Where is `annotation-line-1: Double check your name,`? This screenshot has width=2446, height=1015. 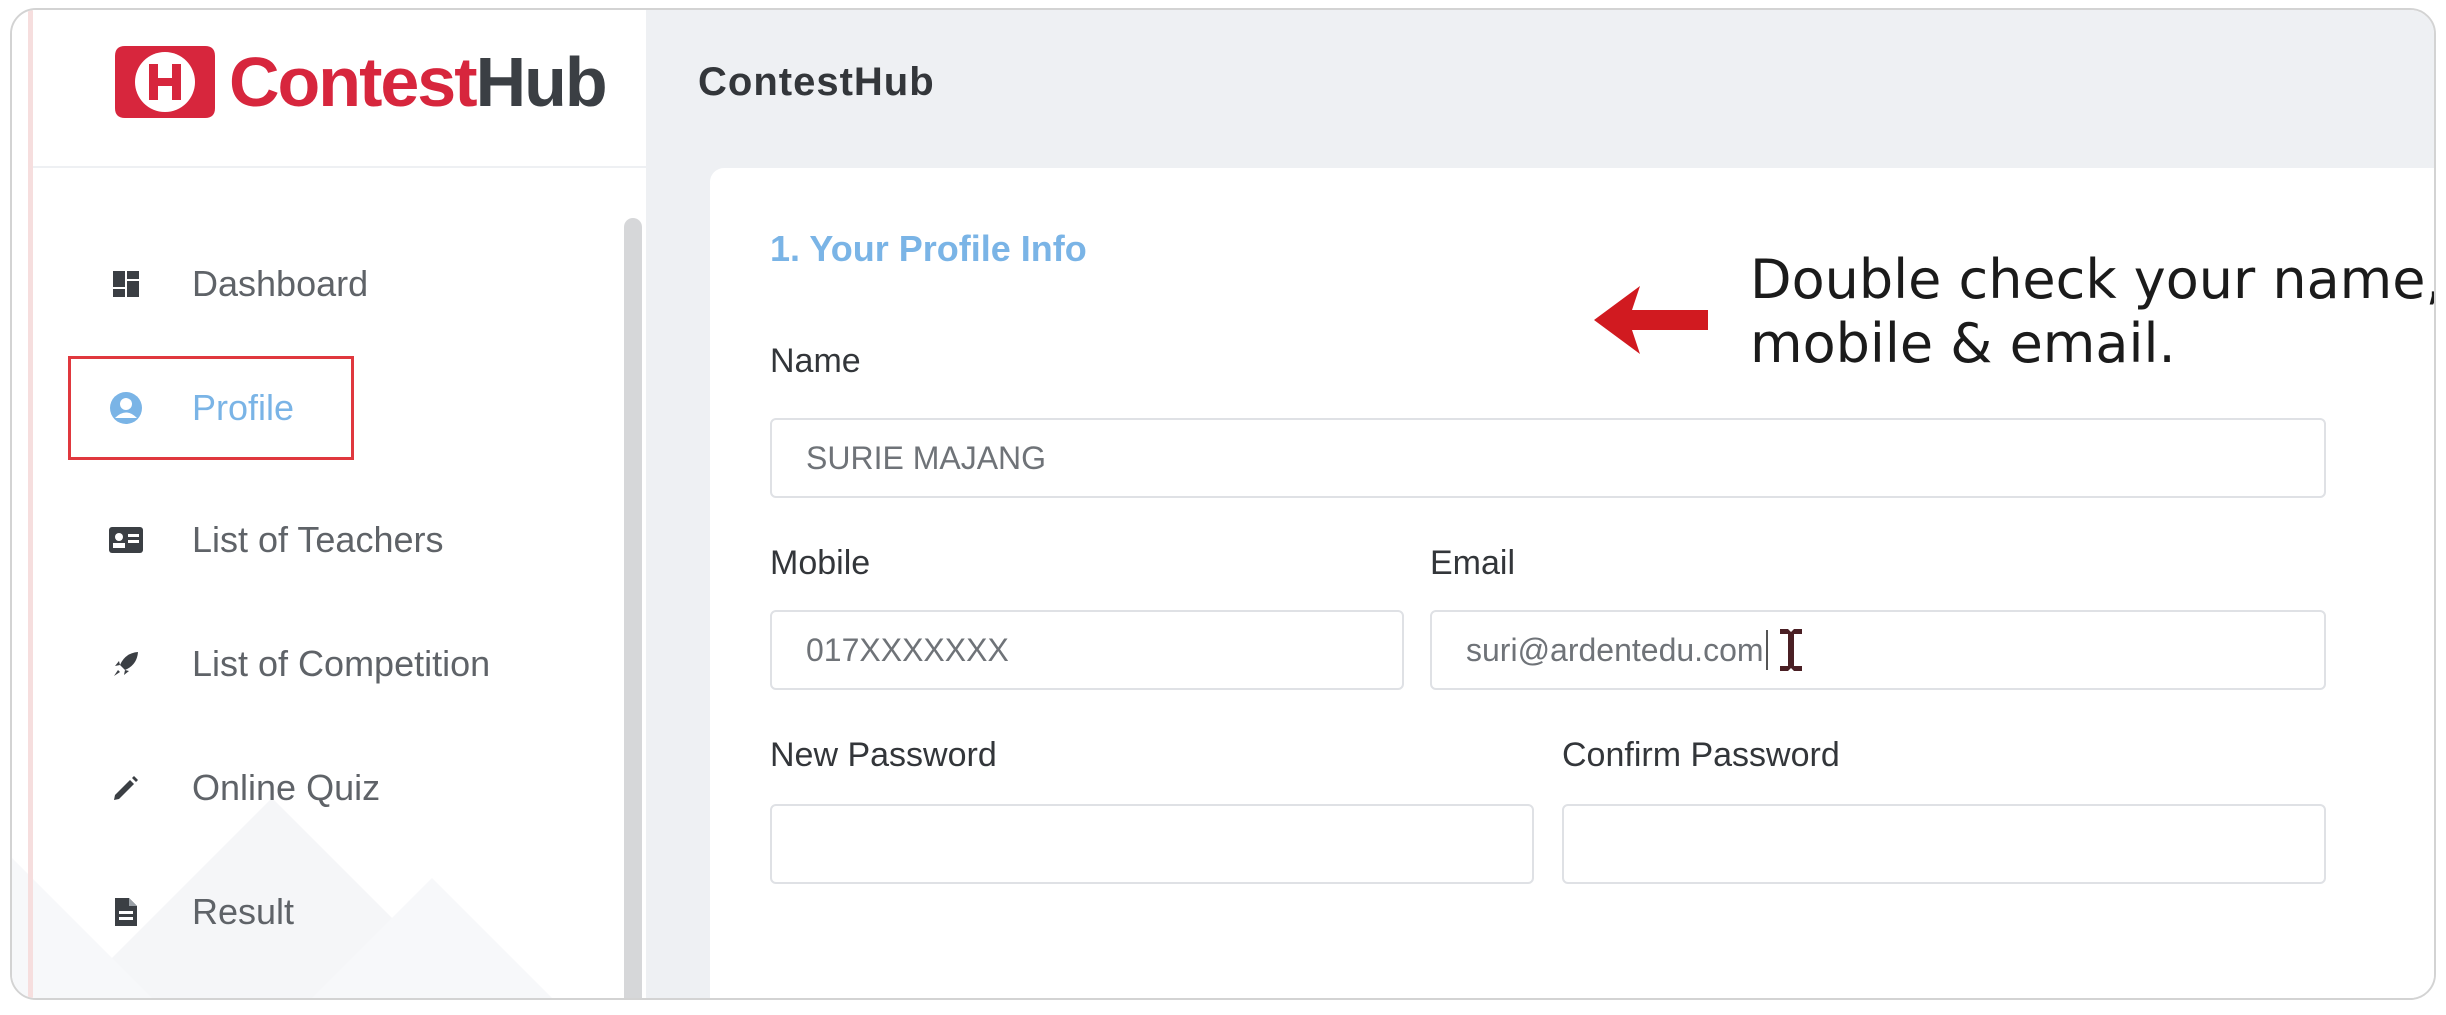 annotation-line-1: Double check your name, is located at coordinates (2093, 279).